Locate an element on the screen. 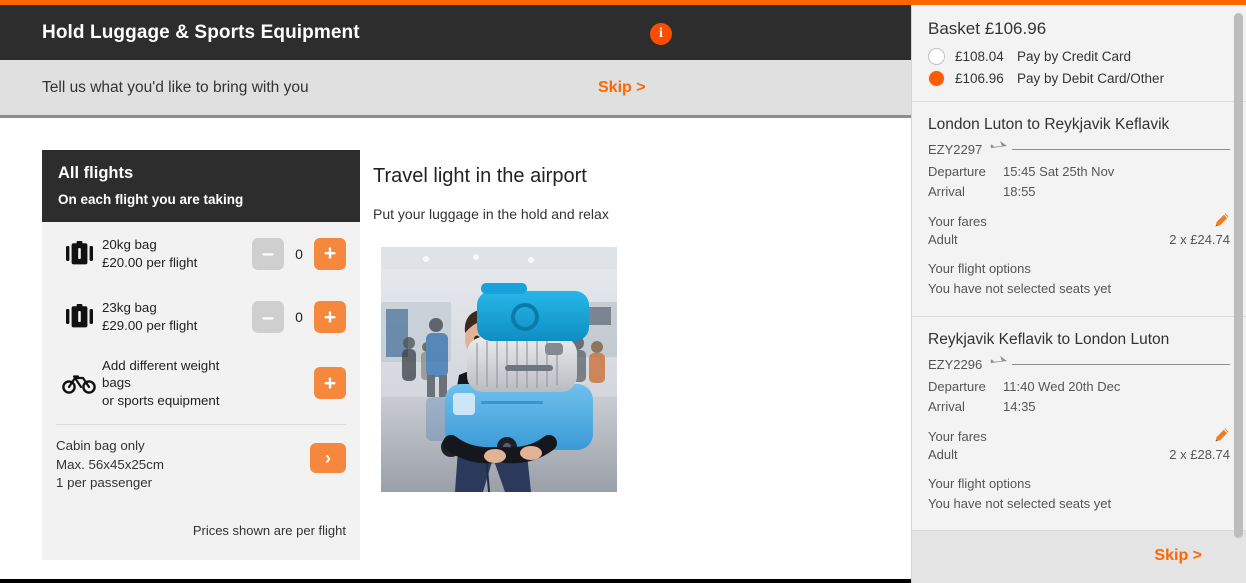  info-icon-glyph: i is located at coordinates (661, 33).